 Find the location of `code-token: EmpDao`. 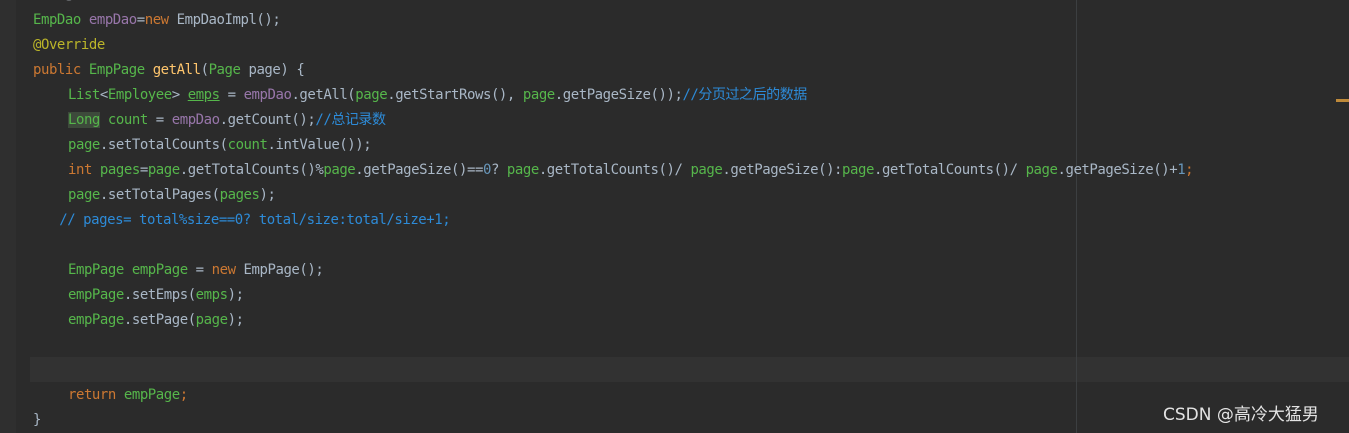

code-token: EmpDao is located at coordinates (57, 20).